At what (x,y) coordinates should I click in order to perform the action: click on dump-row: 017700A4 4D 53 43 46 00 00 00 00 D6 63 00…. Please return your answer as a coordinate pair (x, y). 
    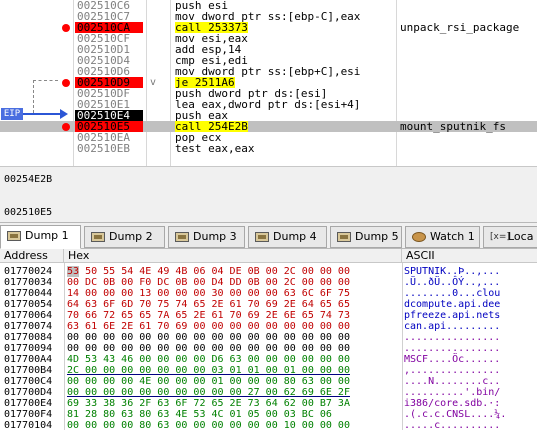
    Looking at the image, I should click on (268, 360).